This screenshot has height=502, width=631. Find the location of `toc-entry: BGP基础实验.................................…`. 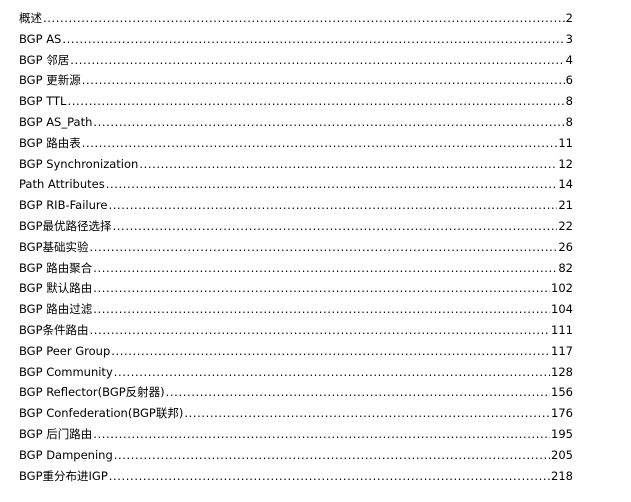

toc-entry: BGP基础实验.................................… is located at coordinates (296, 247).